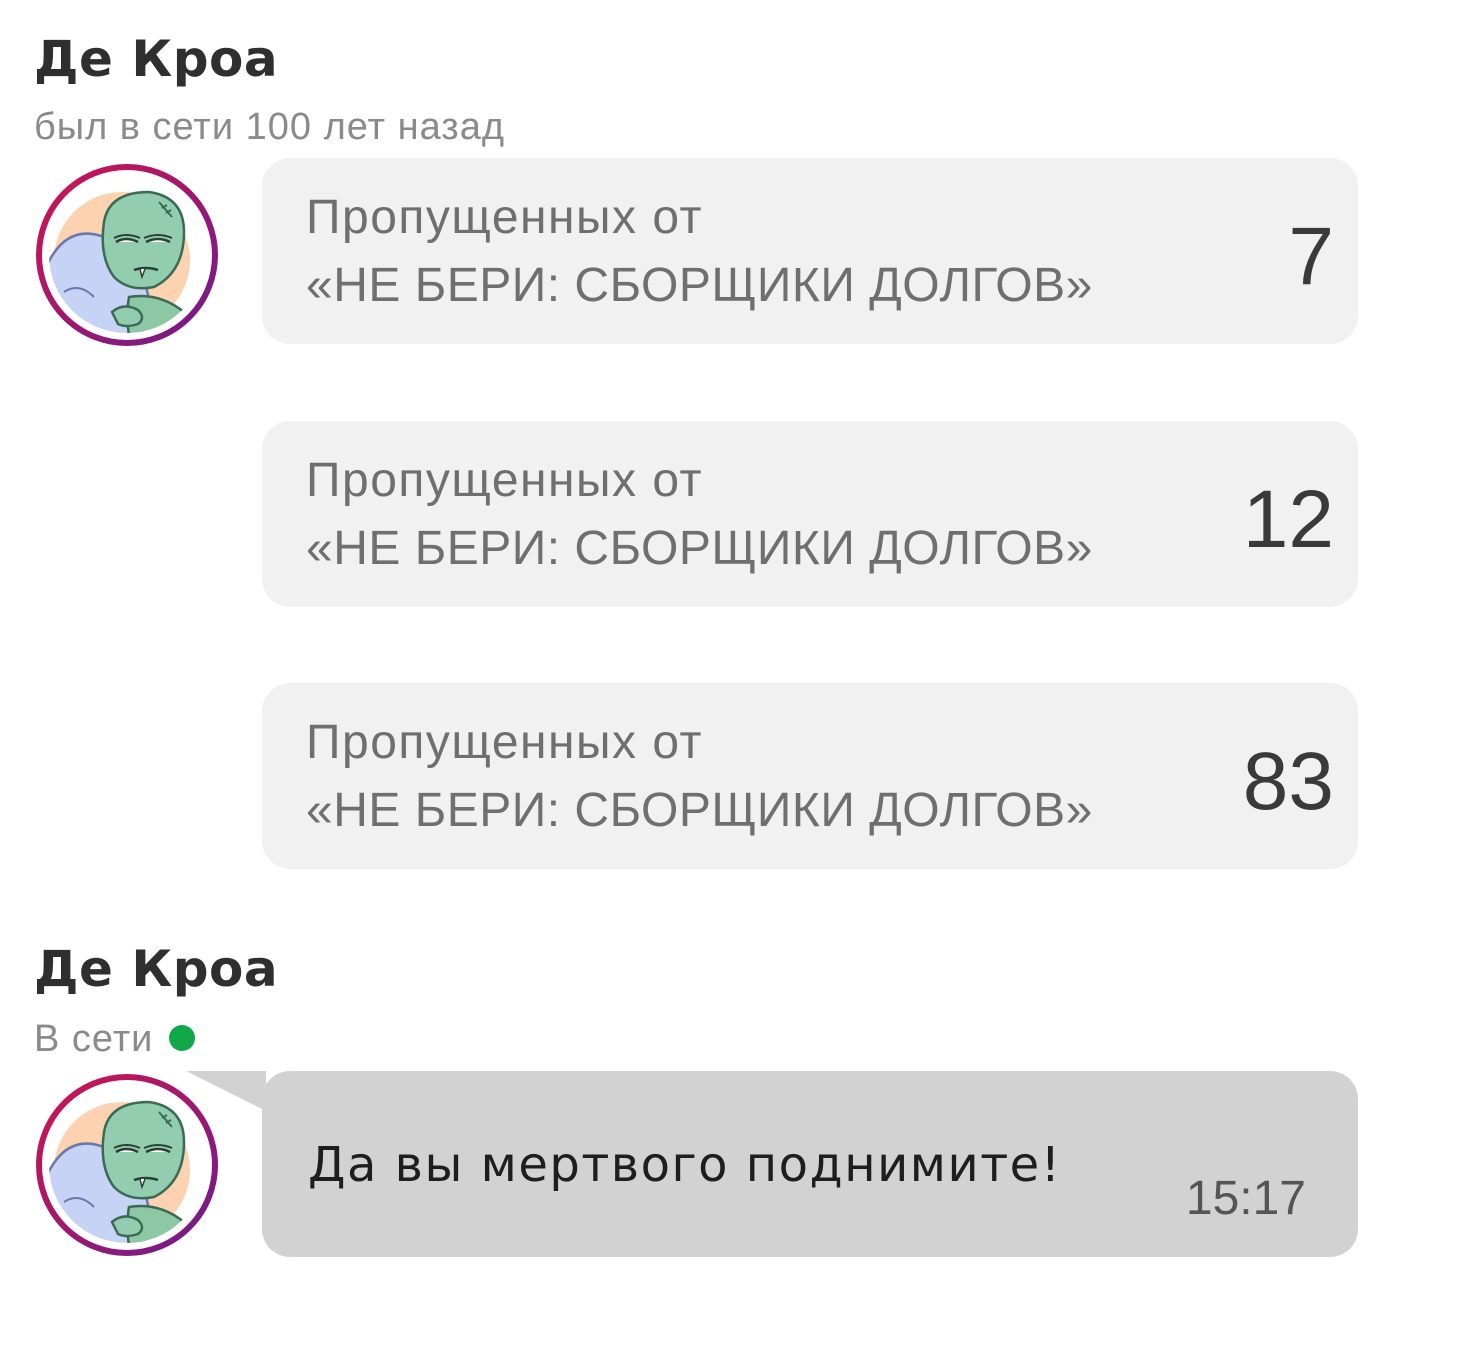  Describe the element at coordinates (1311, 256) in the screenshot. I see `missed-calls-count: 7` at that location.